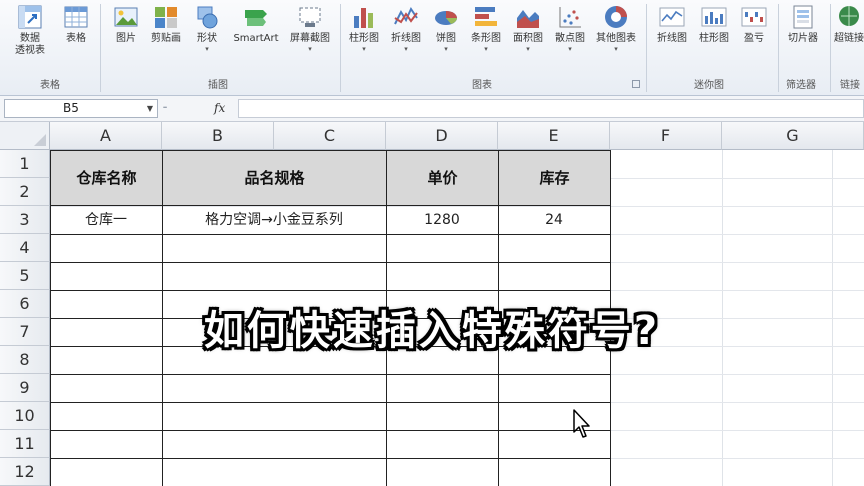  What do you see at coordinates (672, 17) in the screenshot?
I see `sparkline-line-icon` at bounding box center [672, 17].